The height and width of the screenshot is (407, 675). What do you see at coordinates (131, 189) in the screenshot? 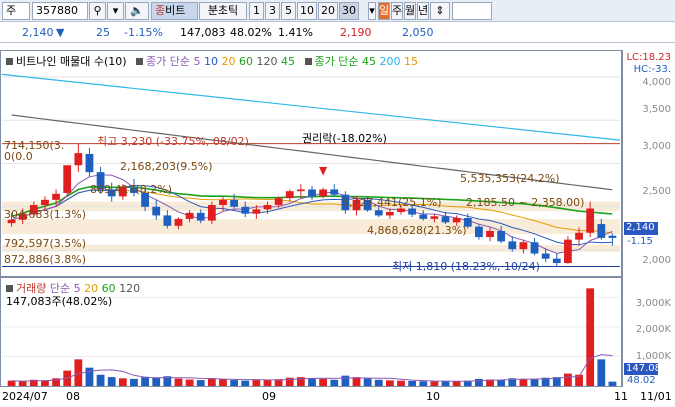
I see `vp-label: 869,417(8.2%)` at bounding box center [131, 189].